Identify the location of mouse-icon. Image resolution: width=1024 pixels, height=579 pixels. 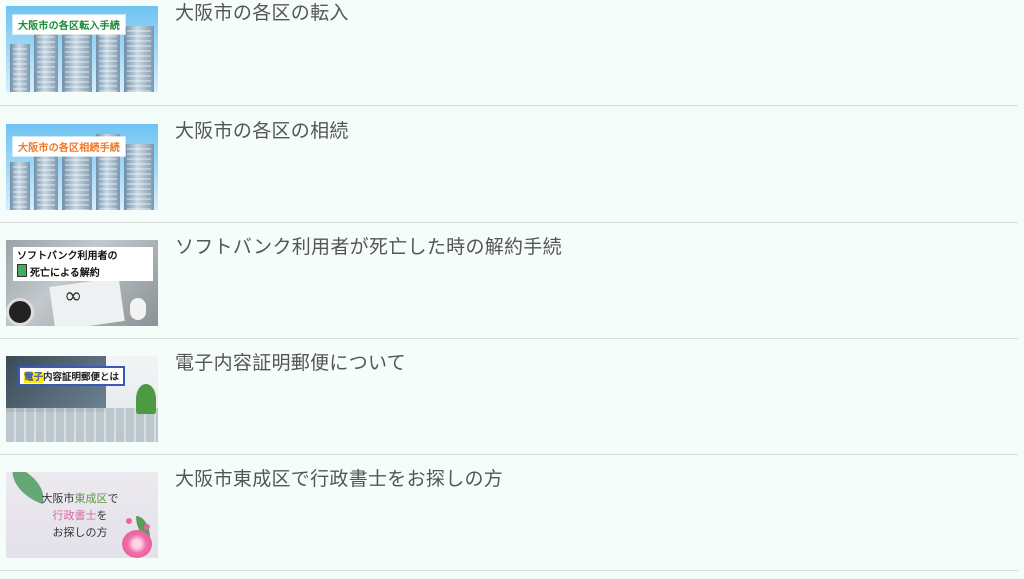
(138, 309).